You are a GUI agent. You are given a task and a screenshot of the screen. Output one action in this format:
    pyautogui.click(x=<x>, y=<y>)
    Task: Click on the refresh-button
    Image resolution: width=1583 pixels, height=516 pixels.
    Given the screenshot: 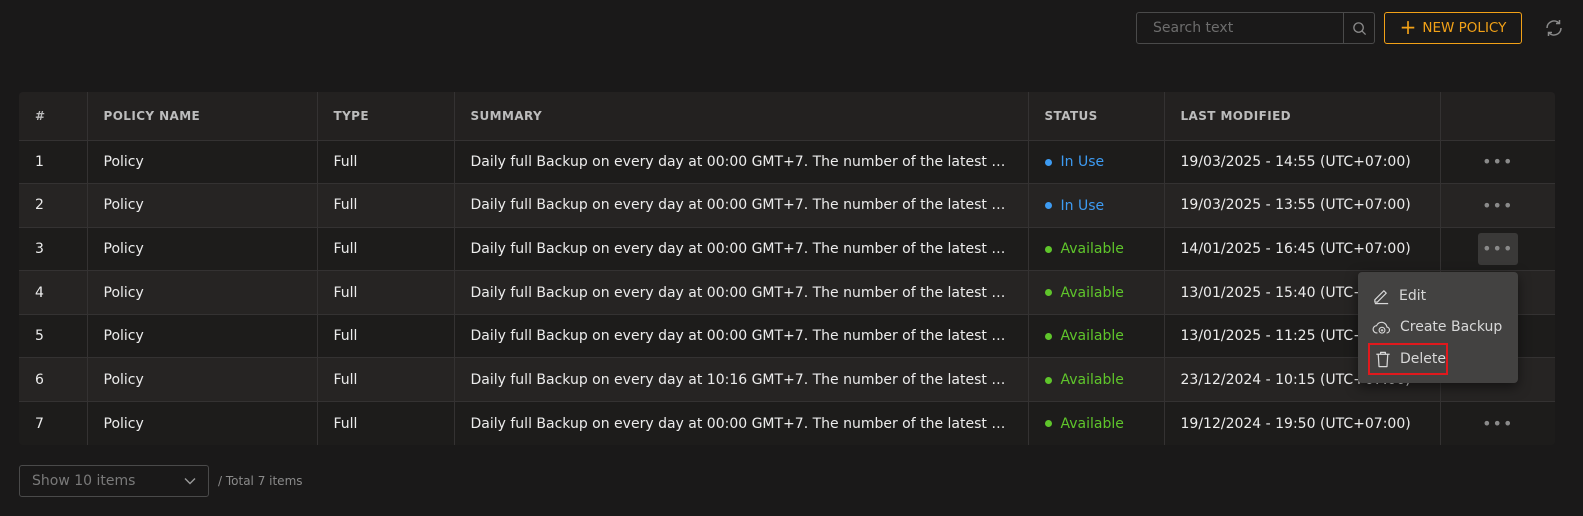 What is the action you would take?
    pyautogui.click(x=1554, y=28)
    